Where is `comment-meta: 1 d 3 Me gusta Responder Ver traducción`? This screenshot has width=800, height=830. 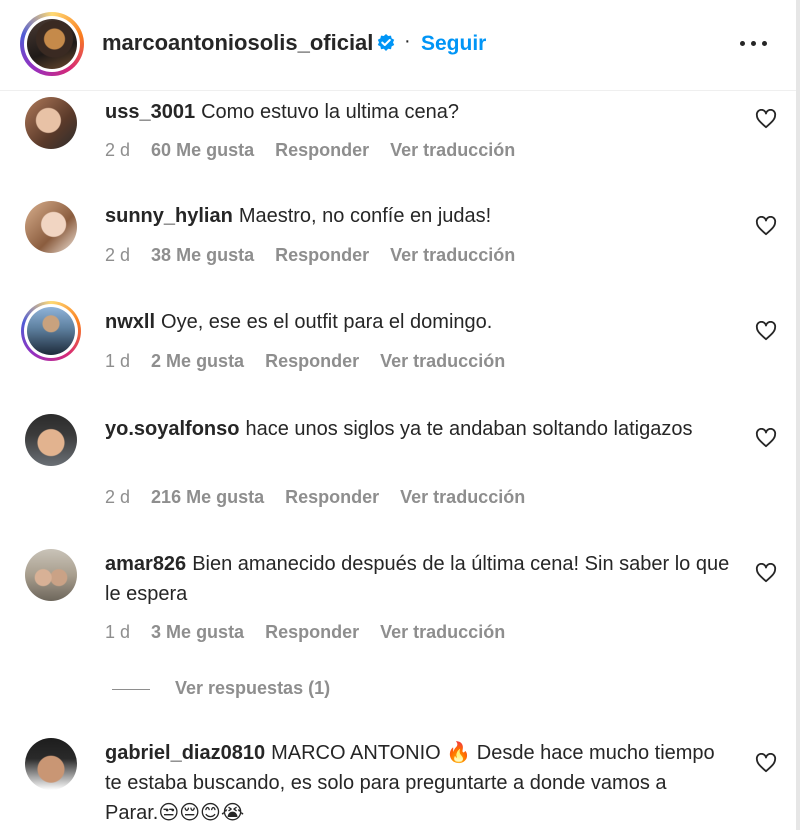
comment-meta: 1 d 3 Me gusta Responder Ver traducción is located at coordinates (313, 632).